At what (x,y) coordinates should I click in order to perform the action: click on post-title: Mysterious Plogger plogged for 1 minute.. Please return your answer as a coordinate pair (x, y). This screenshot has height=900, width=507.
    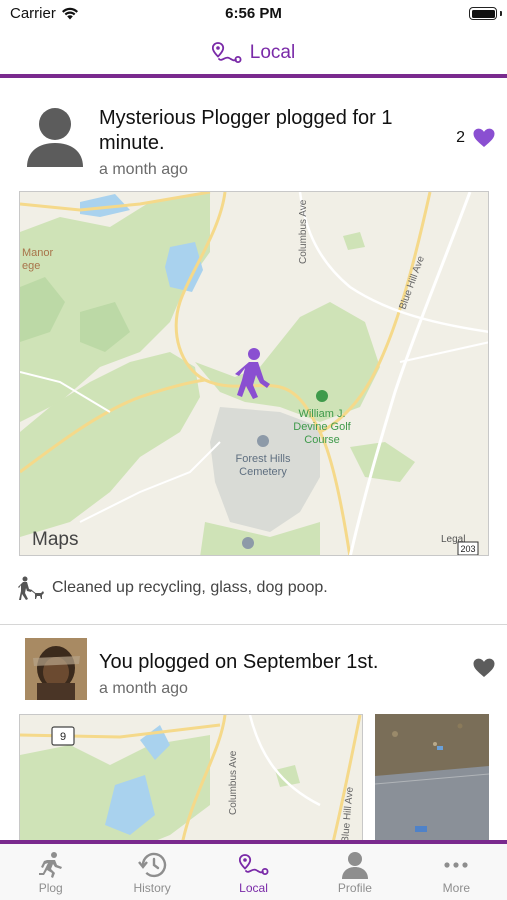
    Looking at the image, I should click on (269, 131).